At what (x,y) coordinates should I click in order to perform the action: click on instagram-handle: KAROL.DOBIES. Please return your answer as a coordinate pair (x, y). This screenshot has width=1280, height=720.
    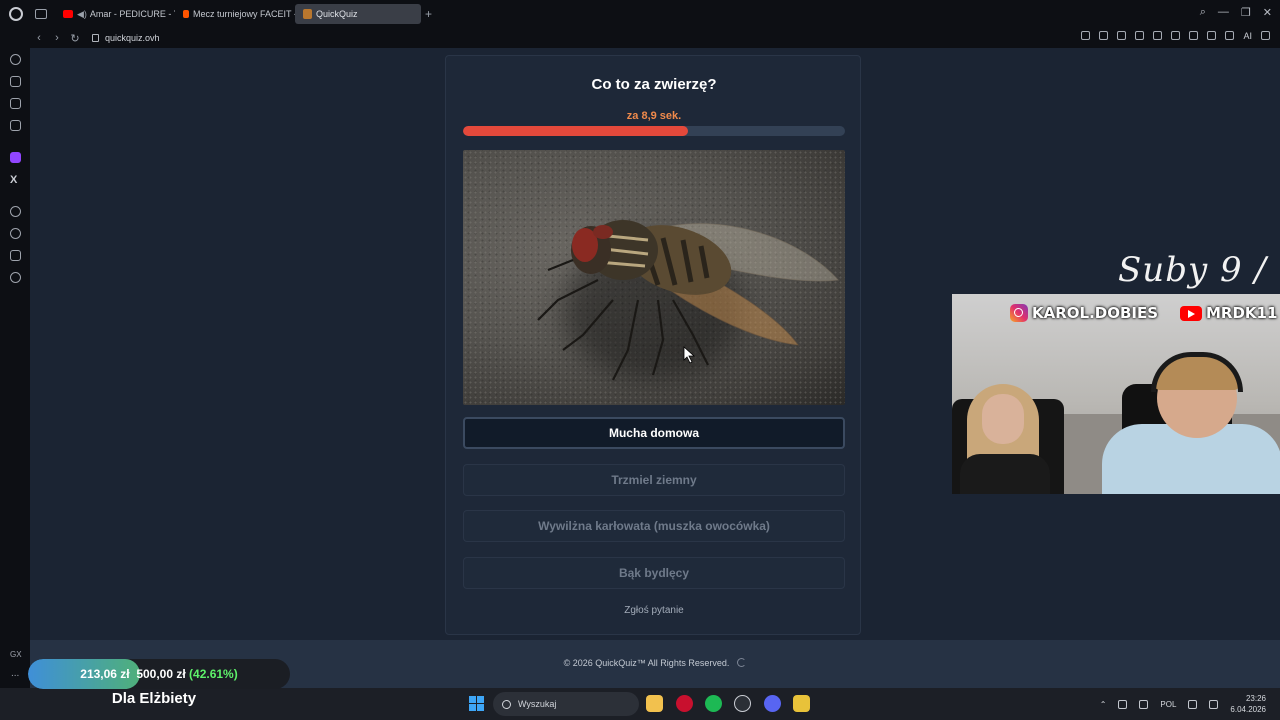
    Looking at the image, I should click on (1084, 313).